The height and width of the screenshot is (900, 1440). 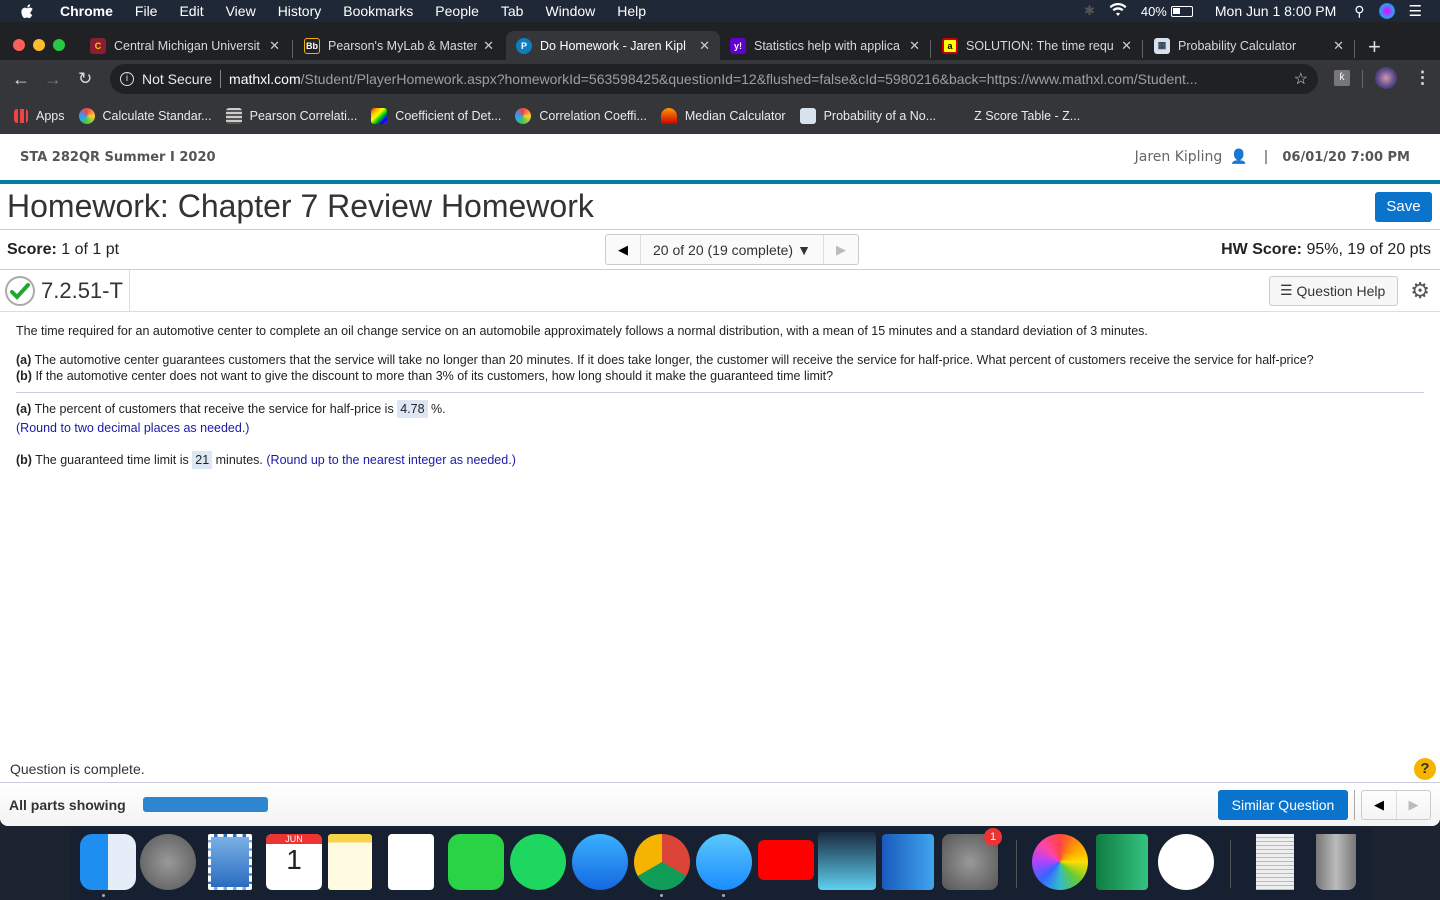 What do you see at coordinates (631, 11) in the screenshot?
I see `menu-help: Help` at bounding box center [631, 11].